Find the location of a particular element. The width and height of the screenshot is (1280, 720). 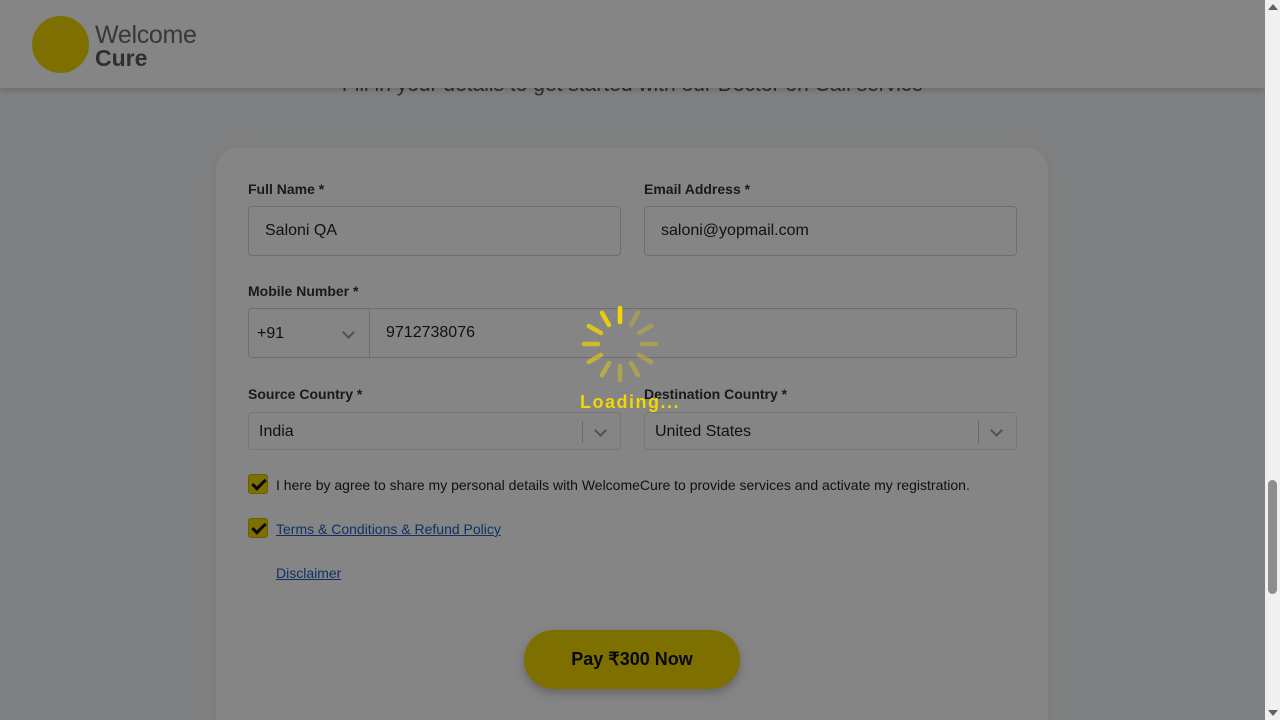

loading-spinner-icon is located at coordinates (620, 344).